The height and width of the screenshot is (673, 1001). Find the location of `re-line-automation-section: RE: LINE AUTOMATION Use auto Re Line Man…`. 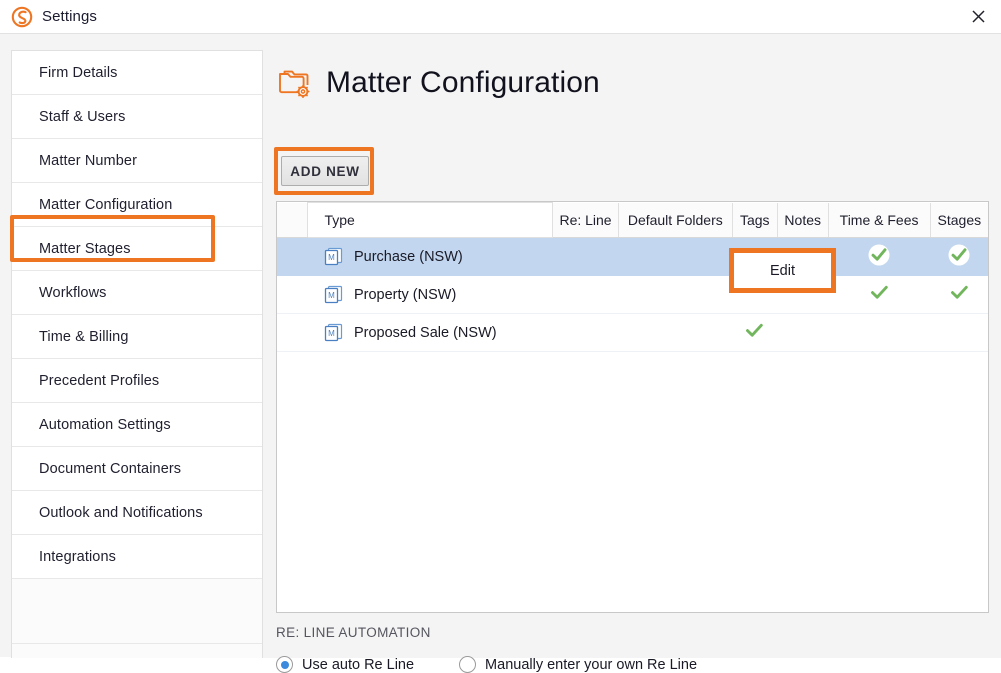

re-line-automation-section: RE: LINE AUTOMATION Use auto Re Line Man… is located at coordinates (632, 649).